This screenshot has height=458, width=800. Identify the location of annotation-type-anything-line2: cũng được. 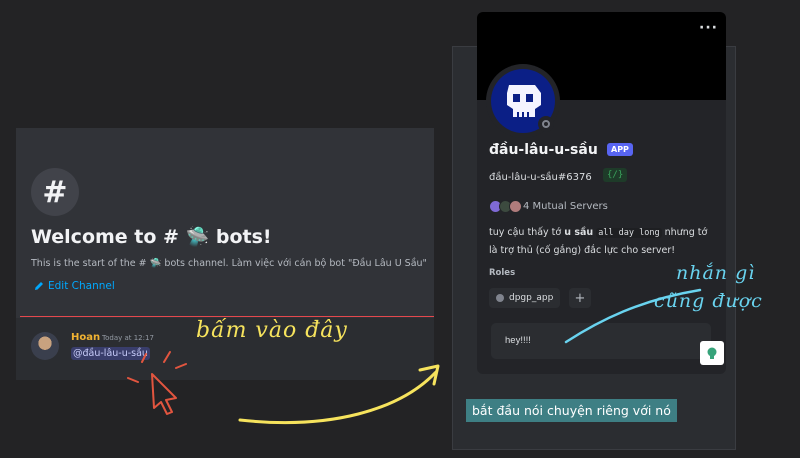
(708, 301).